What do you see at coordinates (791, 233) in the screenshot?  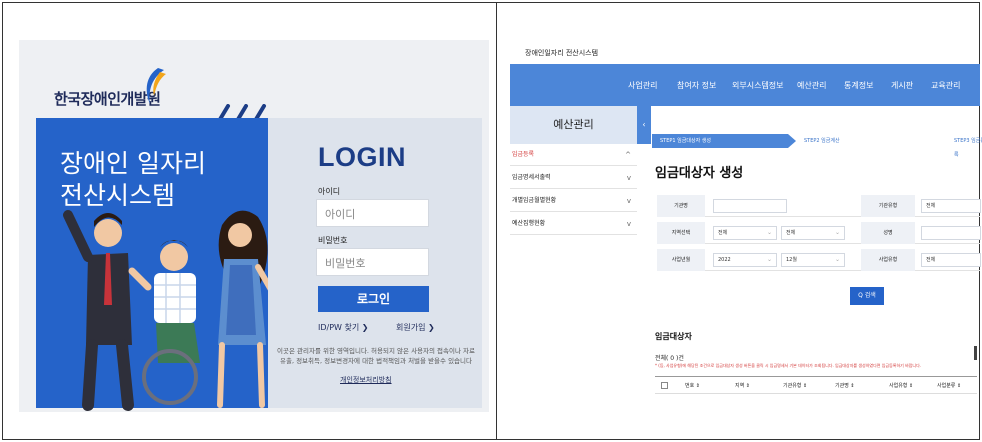 I see `region-value-2: 전체` at bounding box center [791, 233].